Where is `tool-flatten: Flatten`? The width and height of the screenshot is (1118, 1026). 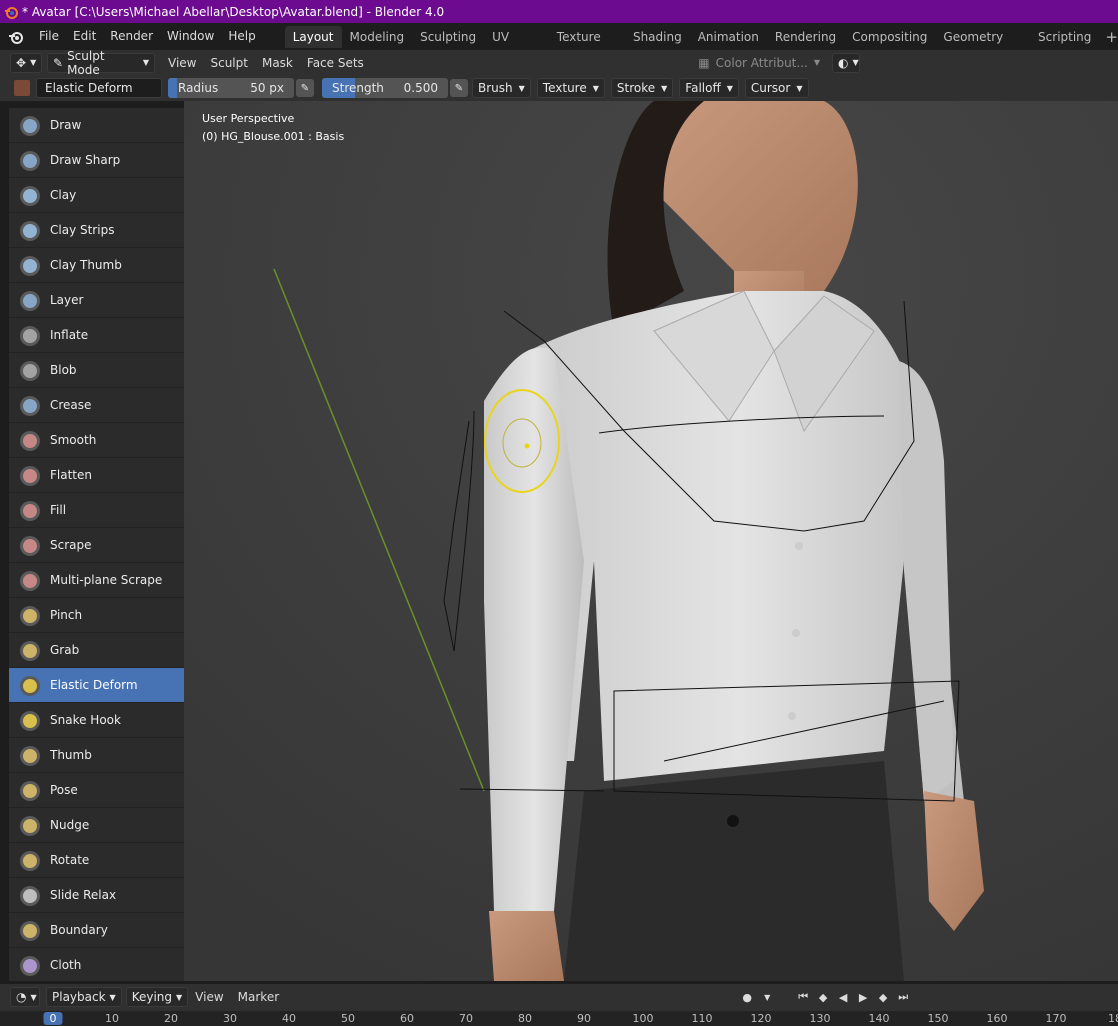
tool-flatten: Flatten is located at coordinates (96, 475).